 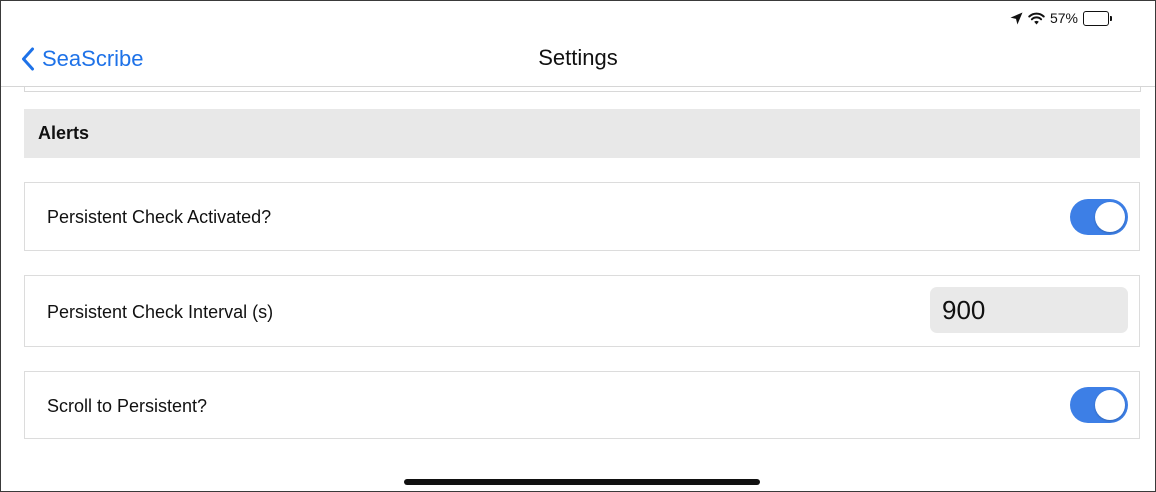 I want to click on persistent-check-interval-row: Persistent Check Interval (s) 900, so click(x=582, y=311).